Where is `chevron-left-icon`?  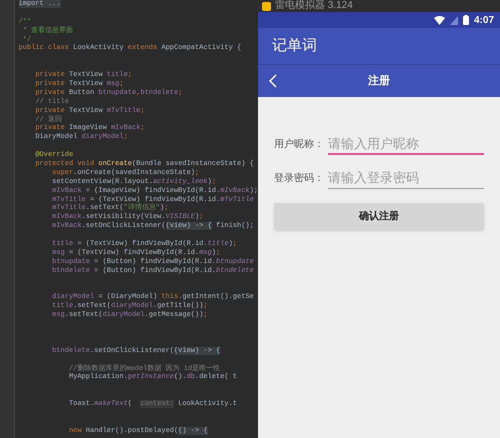
chevron-left-icon is located at coordinates (273, 81).